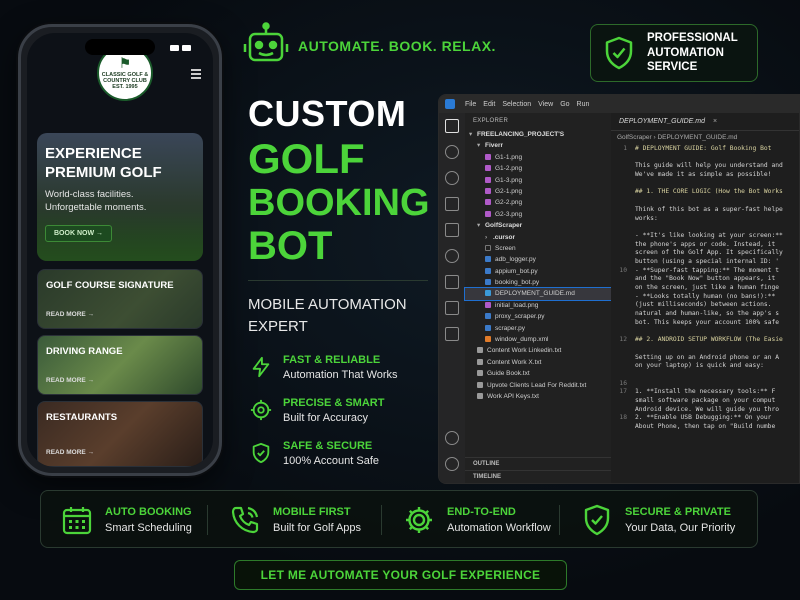  Describe the element at coordinates (470, 104) in the screenshot. I see `menu-file: File` at that location.